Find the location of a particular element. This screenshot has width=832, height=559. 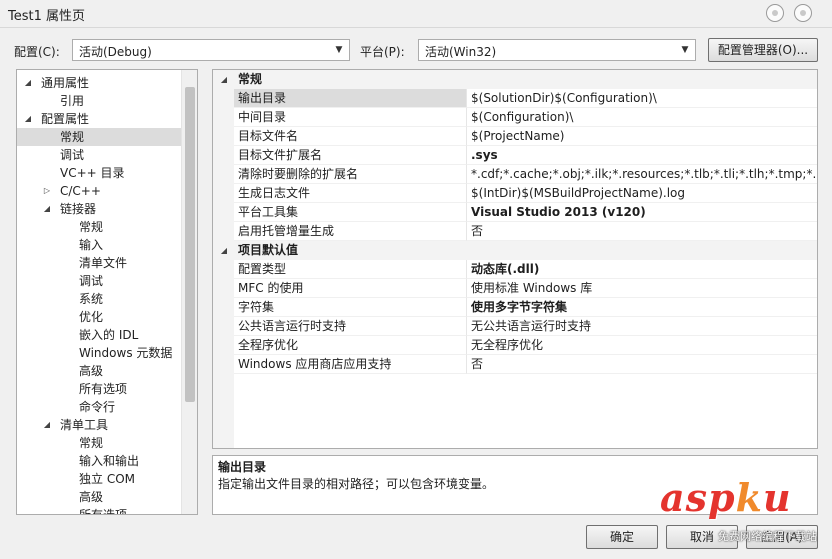

grid-category: ◢ 常规 is located at coordinates (515, 79).